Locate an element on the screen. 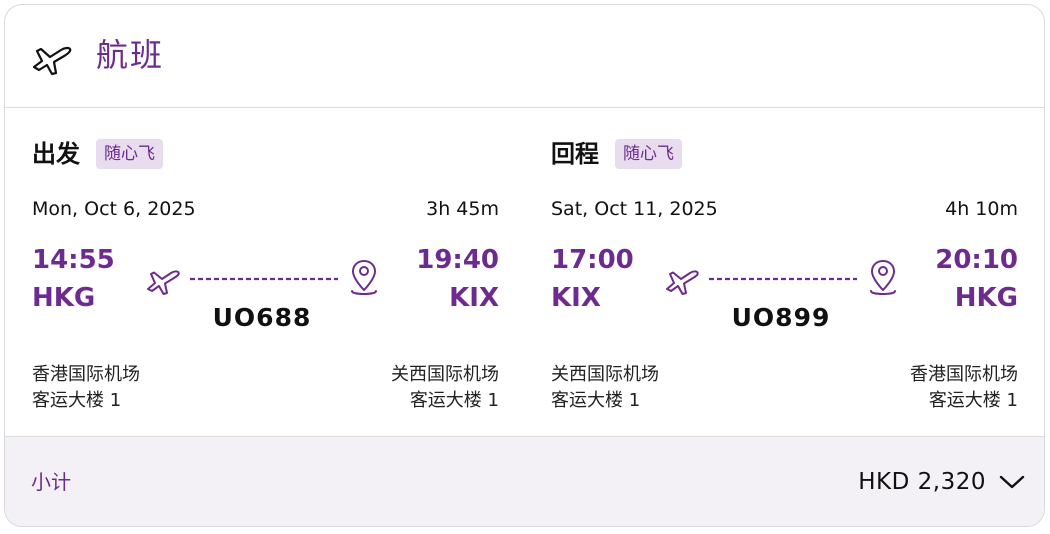 This screenshot has height=534, width=1050. departure-airport-name: 香港国际机场 is located at coordinates (86, 374).